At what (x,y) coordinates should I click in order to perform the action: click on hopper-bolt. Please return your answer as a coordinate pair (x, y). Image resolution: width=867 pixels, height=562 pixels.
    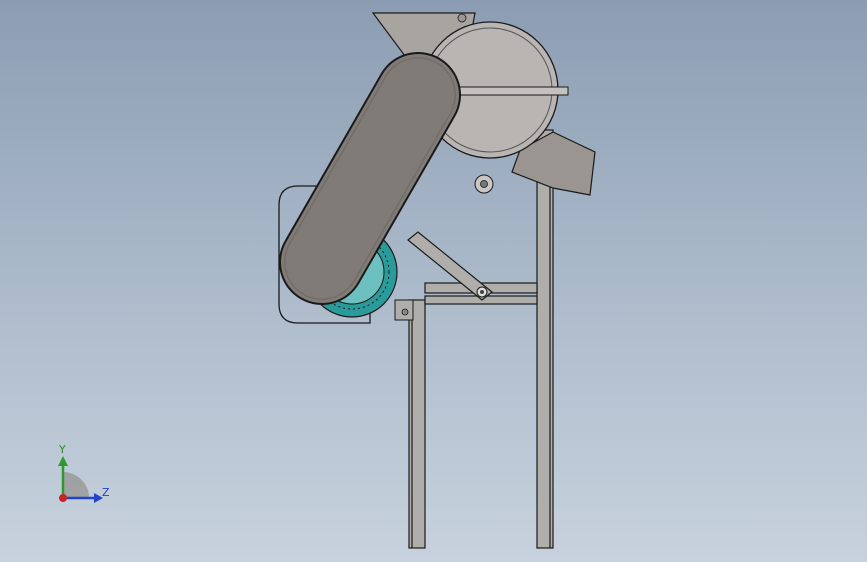
    Looking at the image, I should click on (462, 18).